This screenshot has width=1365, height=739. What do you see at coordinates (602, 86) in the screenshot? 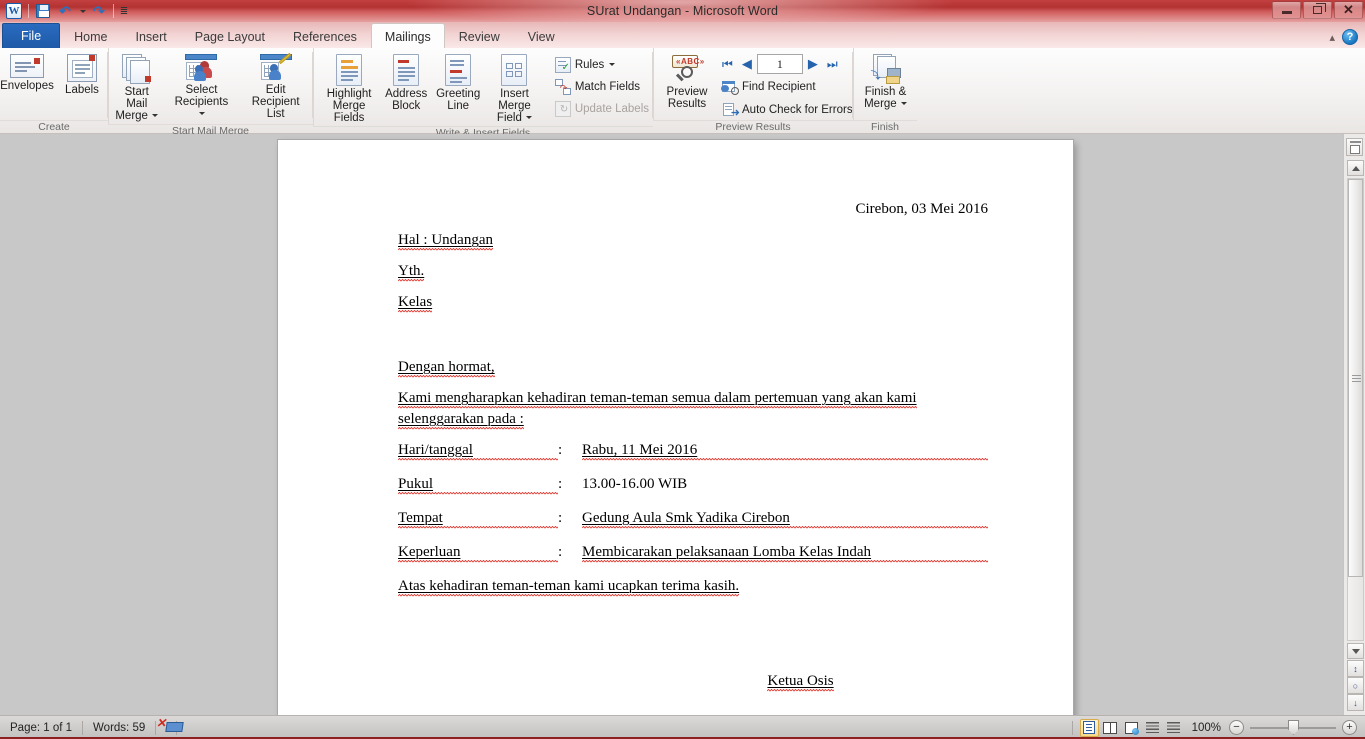
I see `match-fields-button: ↷ Match Fields` at bounding box center [602, 86].